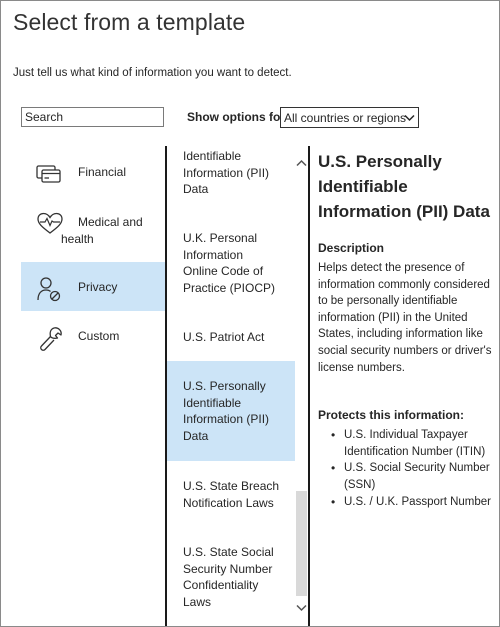 The width and height of the screenshot is (500, 627). What do you see at coordinates (400, 334) in the screenshot?
I see `description-line: States, including information like` at bounding box center [400, 334].